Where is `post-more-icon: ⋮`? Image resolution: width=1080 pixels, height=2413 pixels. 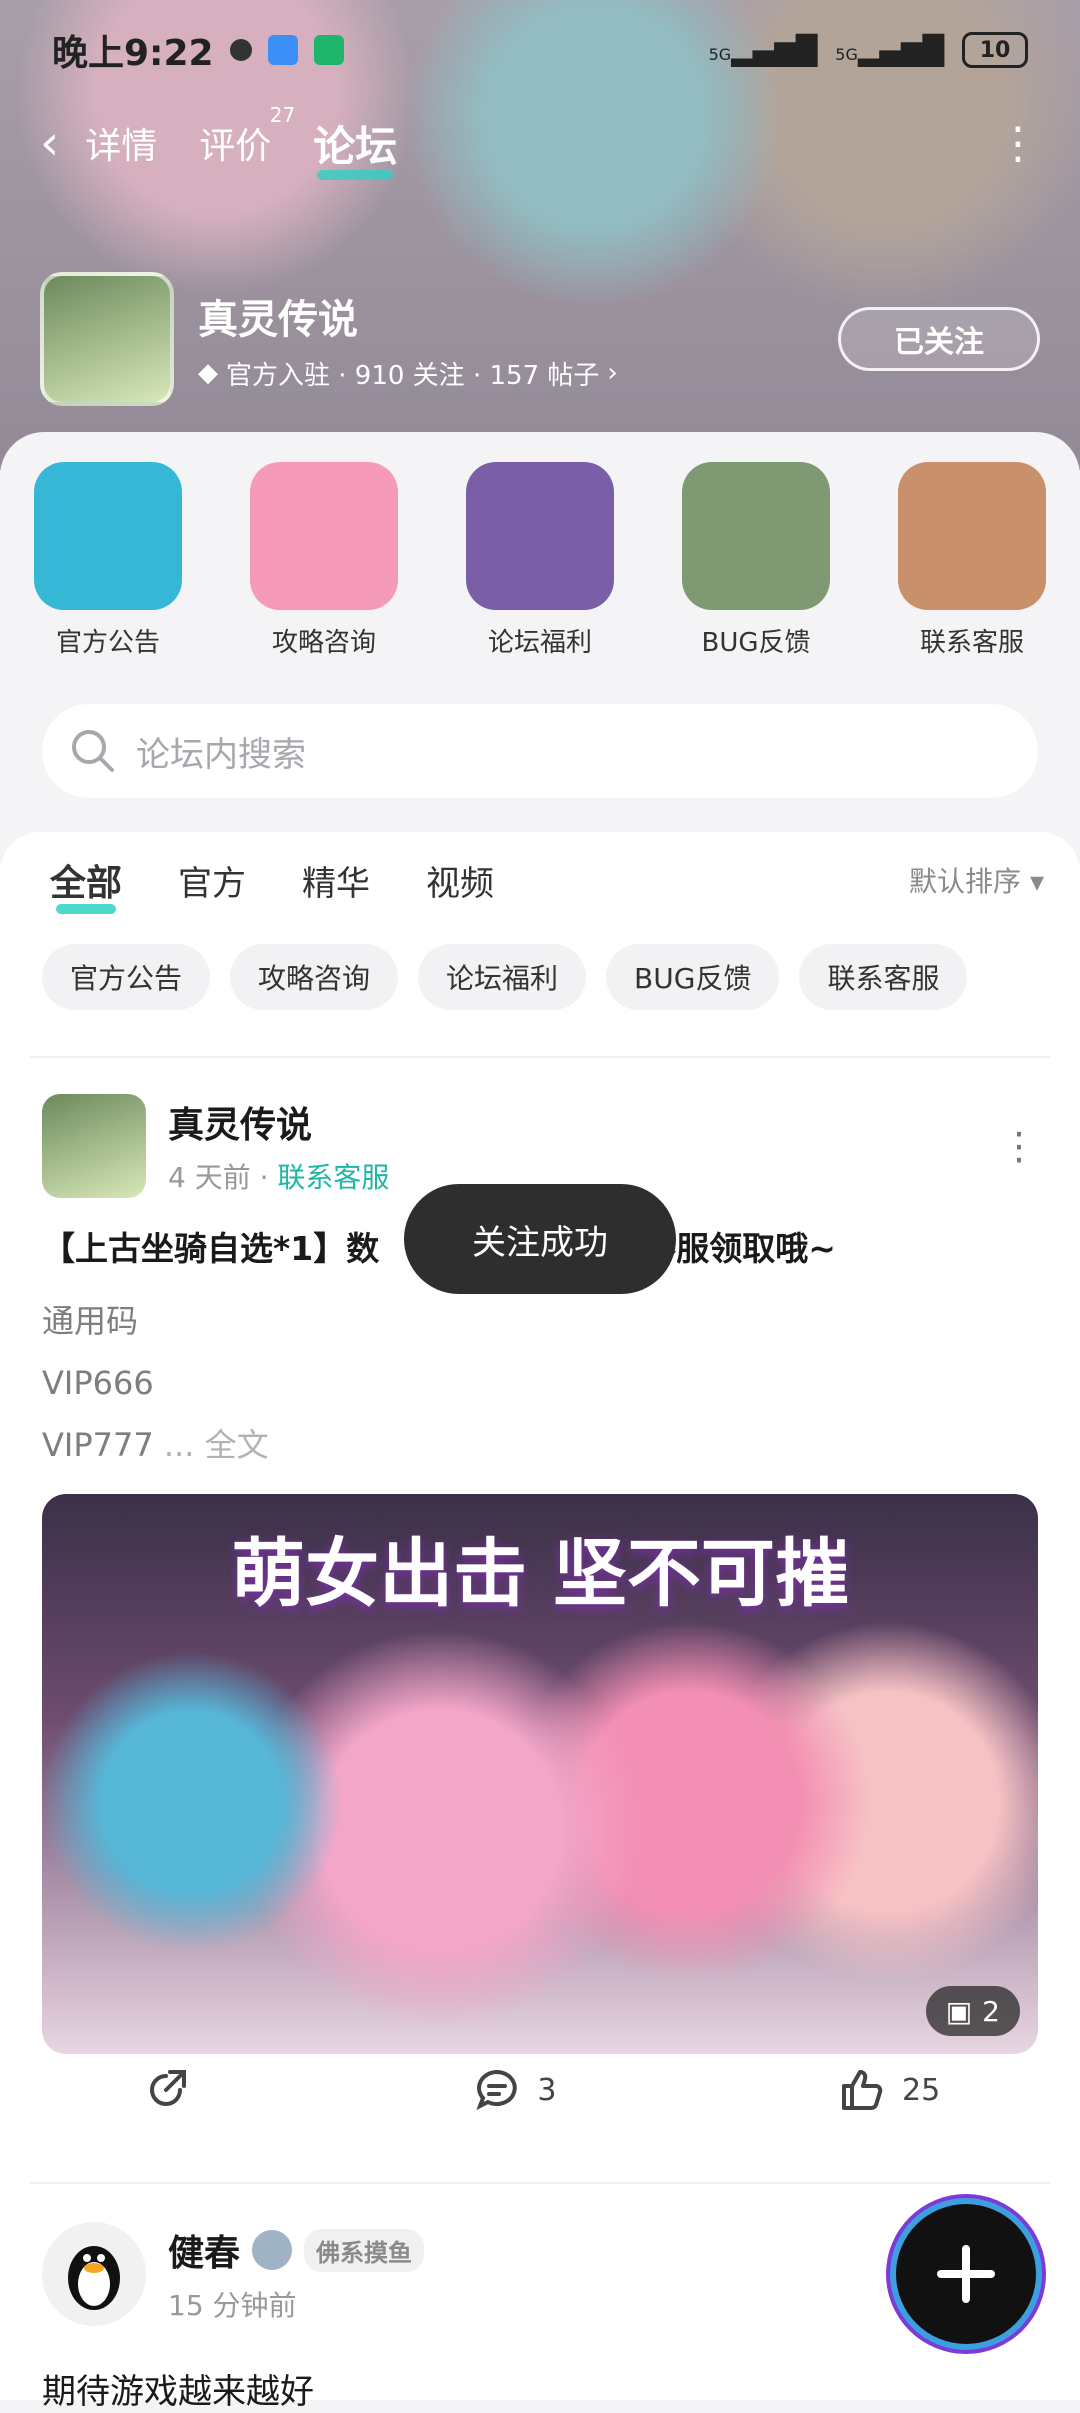
post-more-icon: ⋮ is located at coordinates (1019, 1146).